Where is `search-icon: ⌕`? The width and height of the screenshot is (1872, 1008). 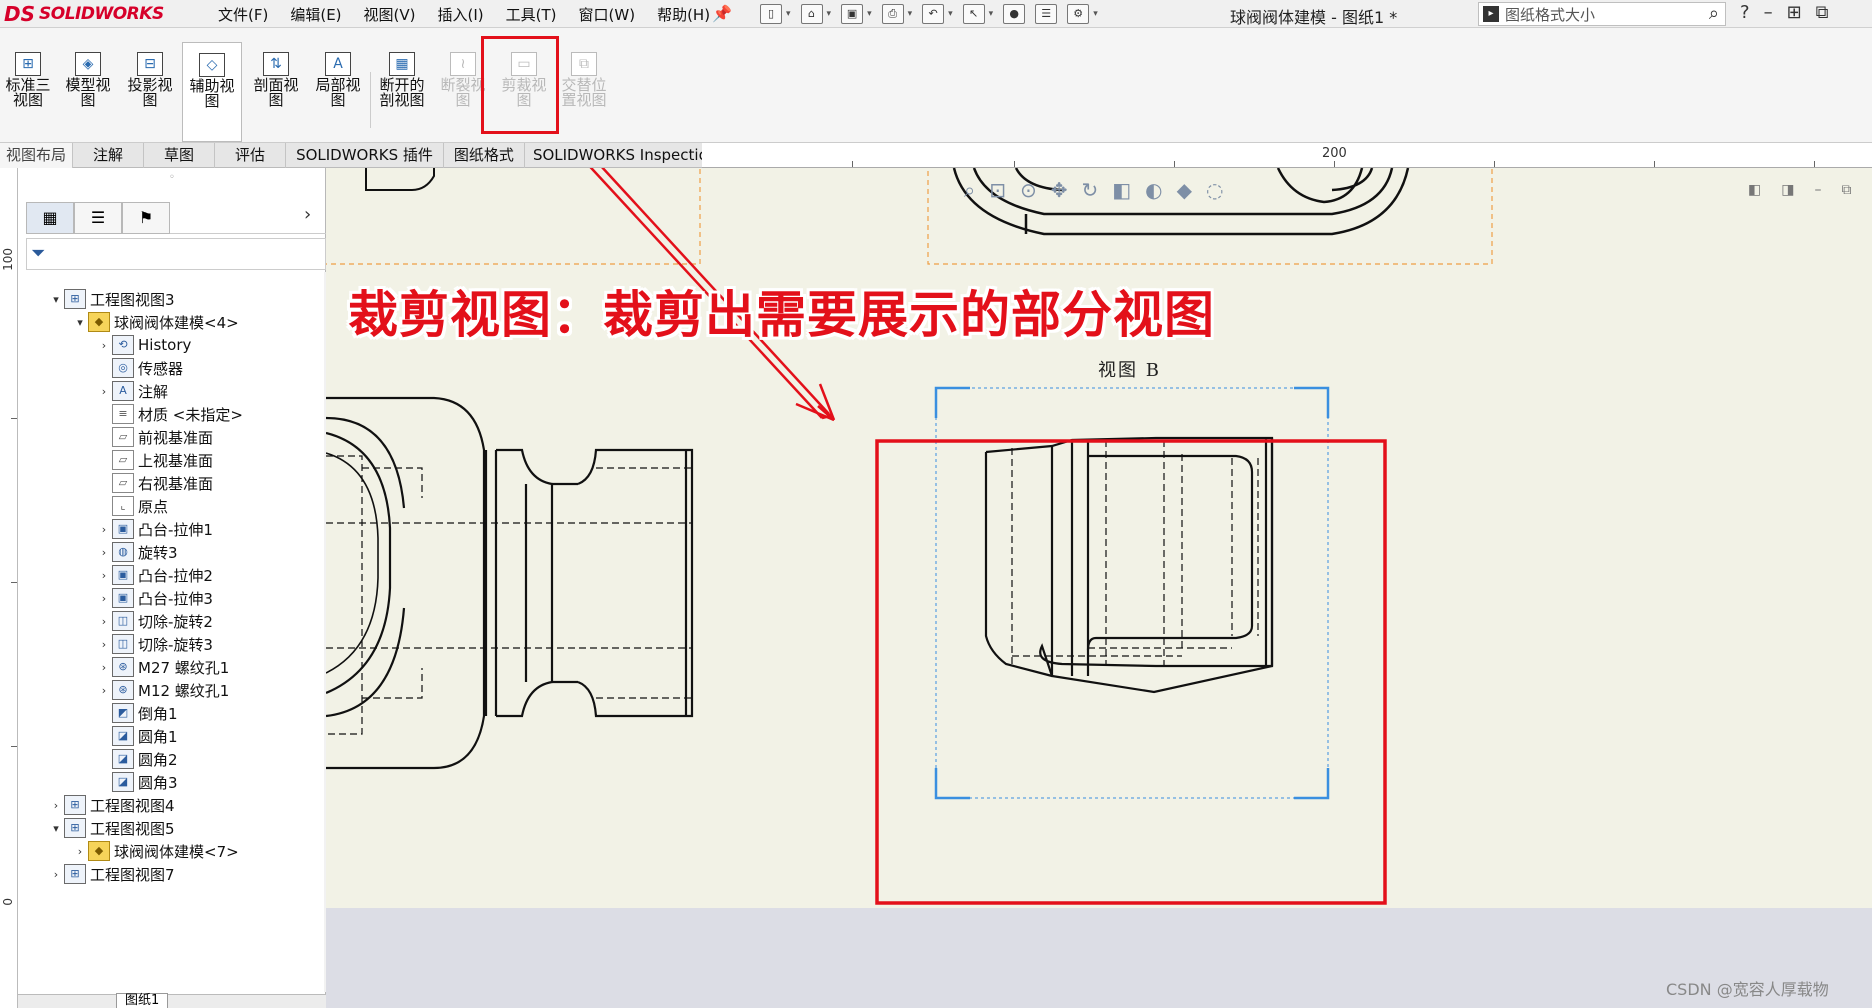
search-icon: ⌕ is located at coordinates (1714, 13).